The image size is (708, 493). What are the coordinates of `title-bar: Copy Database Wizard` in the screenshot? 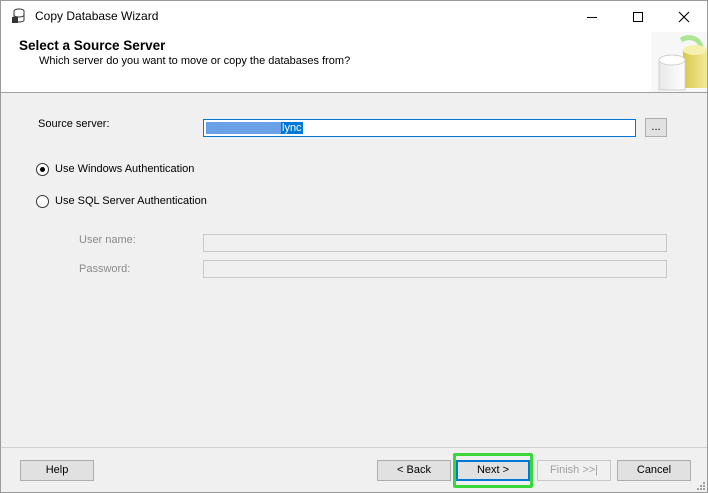 It's located at (354, 16).